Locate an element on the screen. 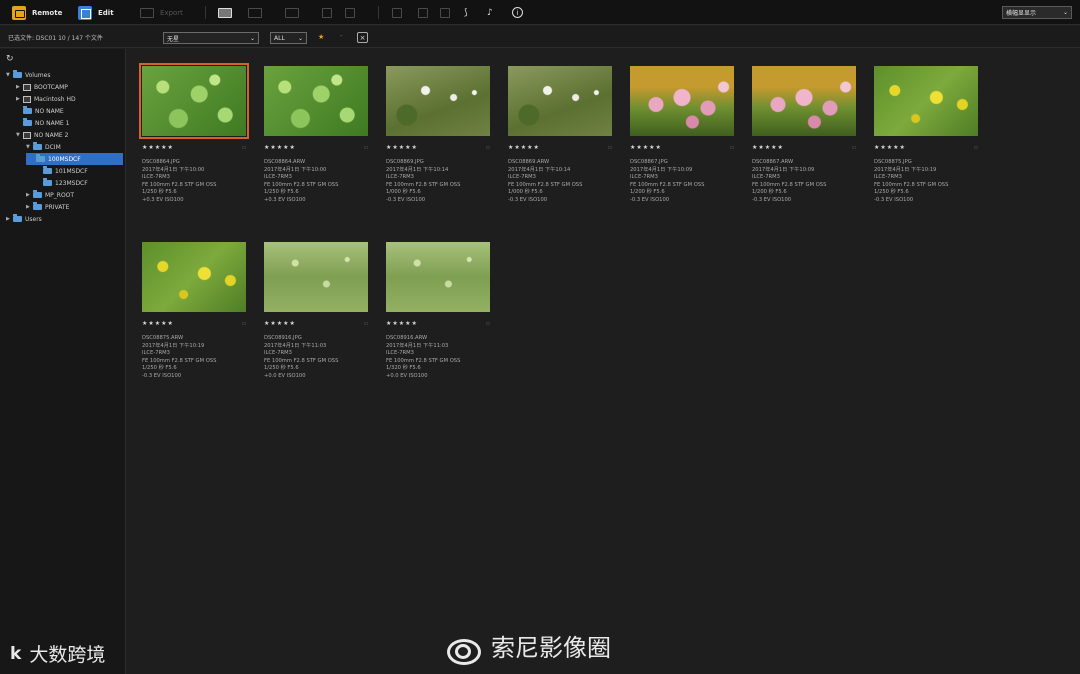 This screenshot has height=674, width=1080. tree-item-label: NO NAME is located at coordinates (49, 111).